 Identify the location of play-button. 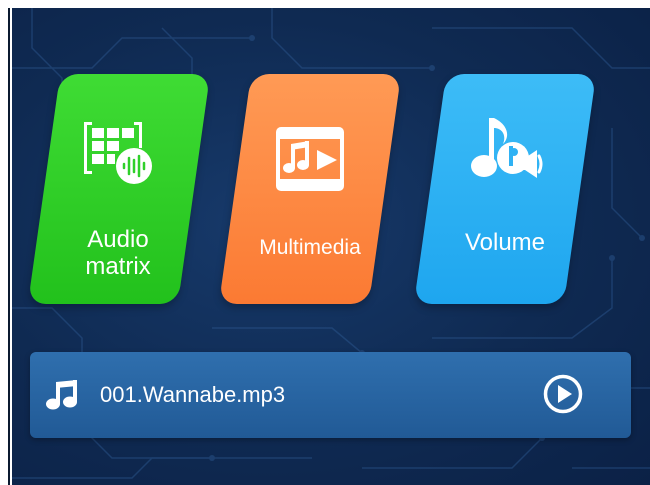
(563, 394).